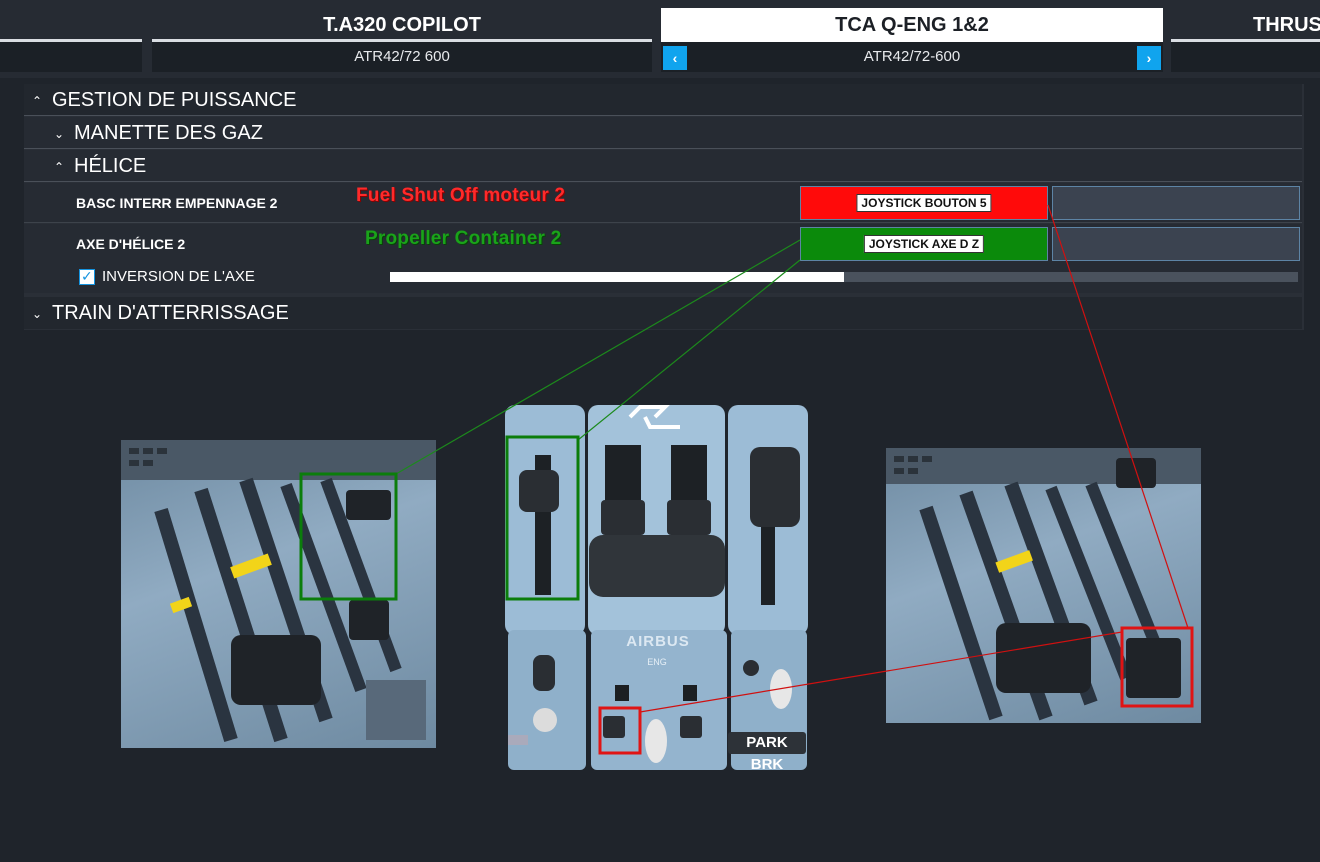 This screenshot has width=1320, height=862. Describe the element at coordinates (168, 133) in the screenshot. I see `category-label: MANETTE DES GAZ` at that location.